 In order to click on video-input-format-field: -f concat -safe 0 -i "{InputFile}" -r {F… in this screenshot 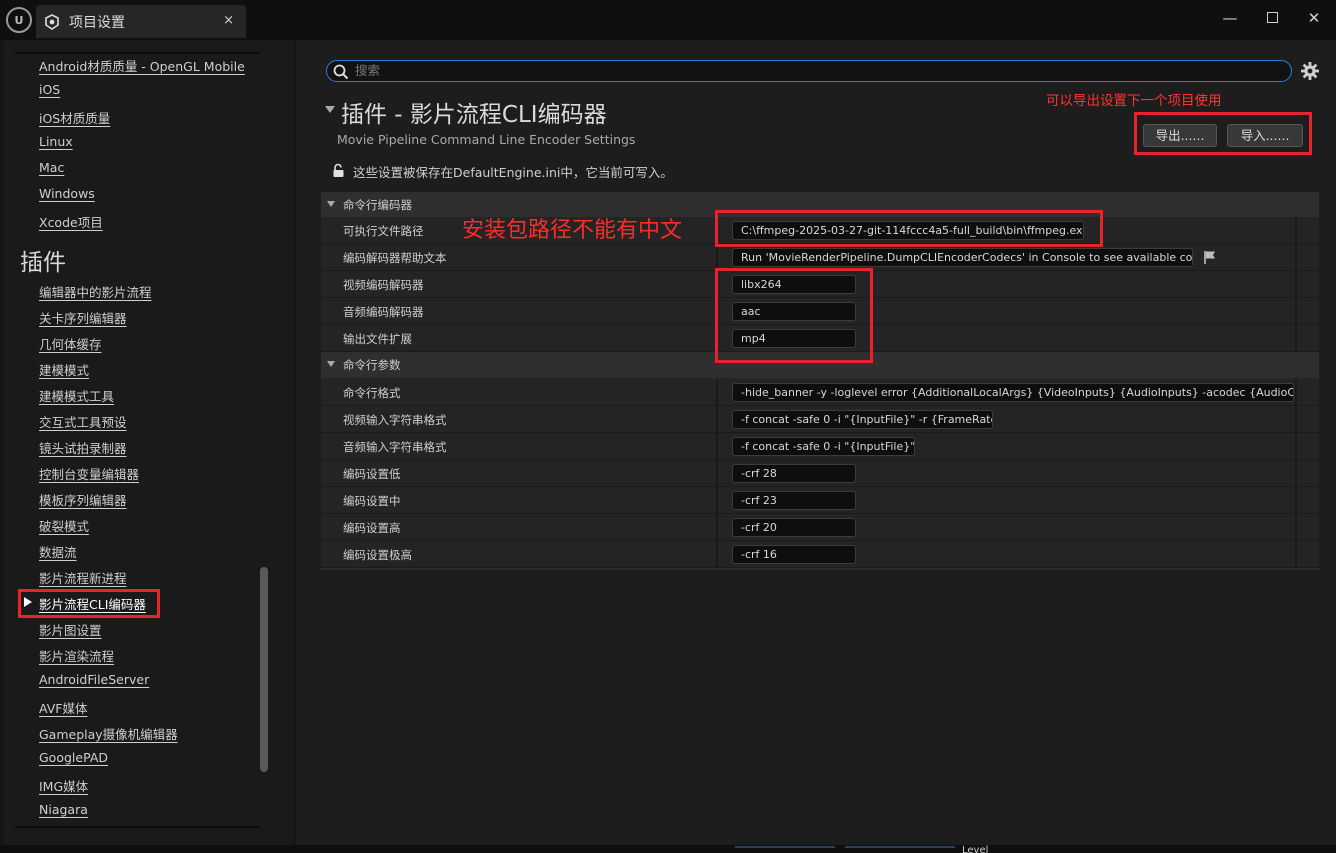, I will do `click(862, 419)`.